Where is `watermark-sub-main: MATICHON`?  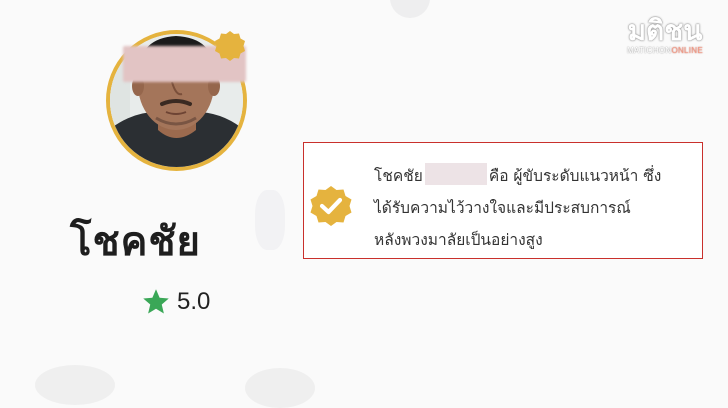 watermark-sub-main: MATICHON is located at coordinates (649, 50).